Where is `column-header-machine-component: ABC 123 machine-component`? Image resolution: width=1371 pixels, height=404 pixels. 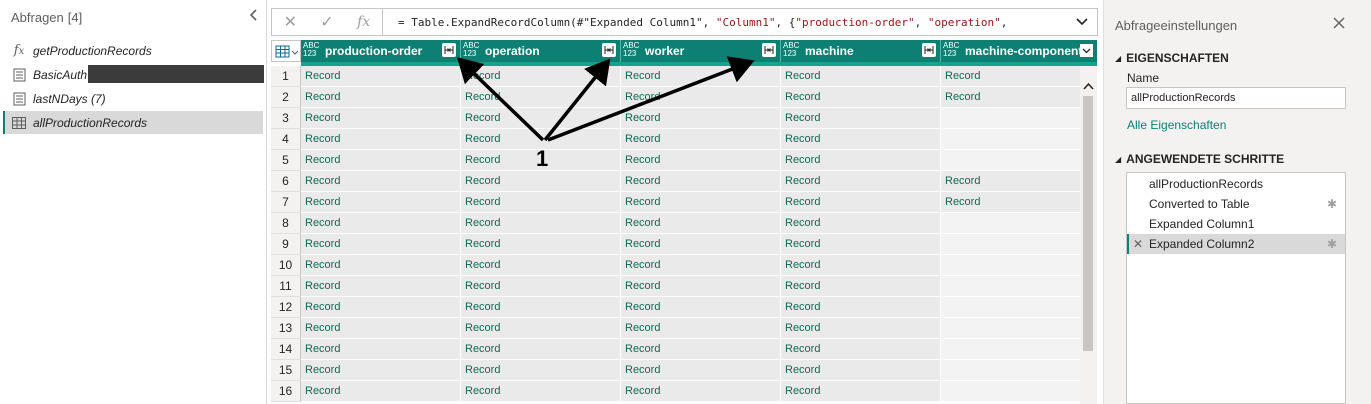 column-header-machine-component: ABC 123 machine-component is located at coordinates (1019, 51).